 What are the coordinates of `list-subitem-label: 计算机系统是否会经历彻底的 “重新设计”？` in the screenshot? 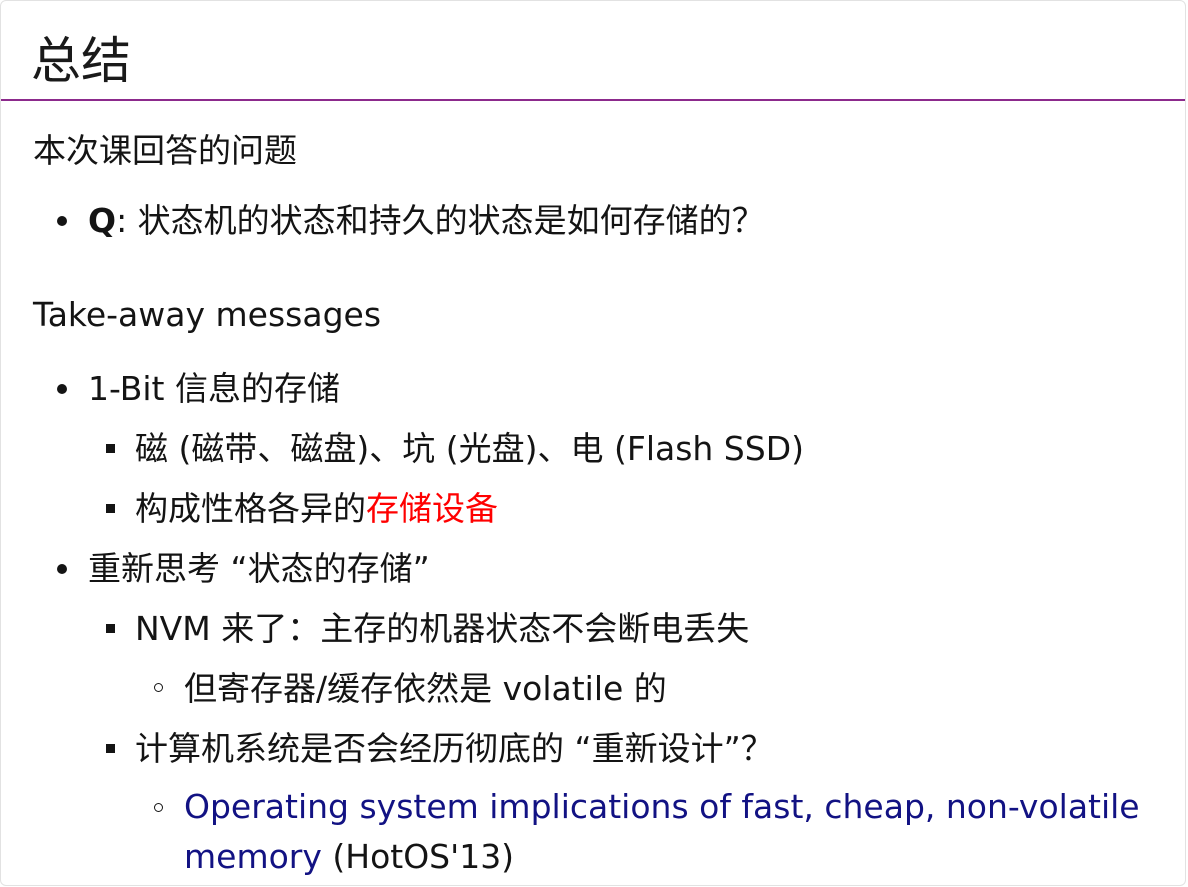 It's located at (454, 748).